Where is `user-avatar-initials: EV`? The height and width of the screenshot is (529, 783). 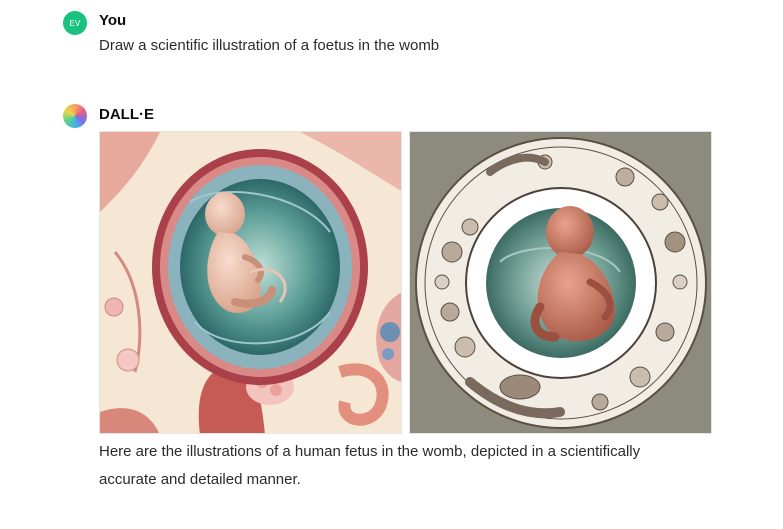
user-avatar-initials: EV is located at coordinates (75, 23).